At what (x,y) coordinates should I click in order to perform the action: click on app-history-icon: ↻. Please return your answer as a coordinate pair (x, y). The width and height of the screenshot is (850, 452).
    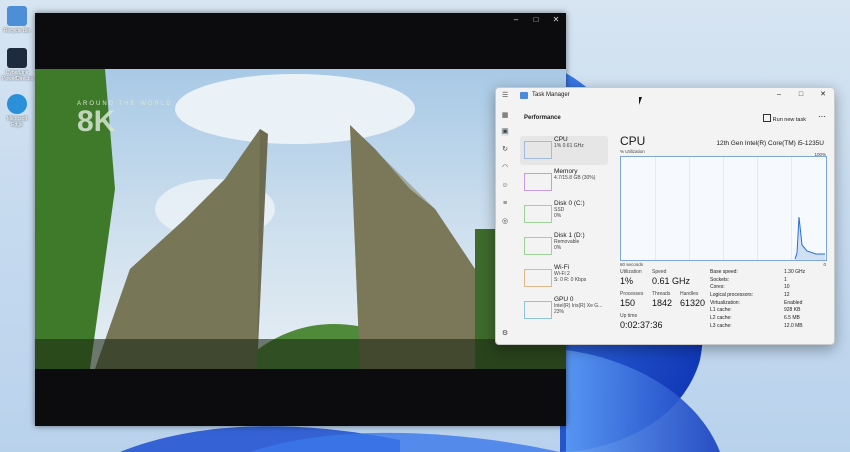
    Looking at the image, I should click on (505, 150).